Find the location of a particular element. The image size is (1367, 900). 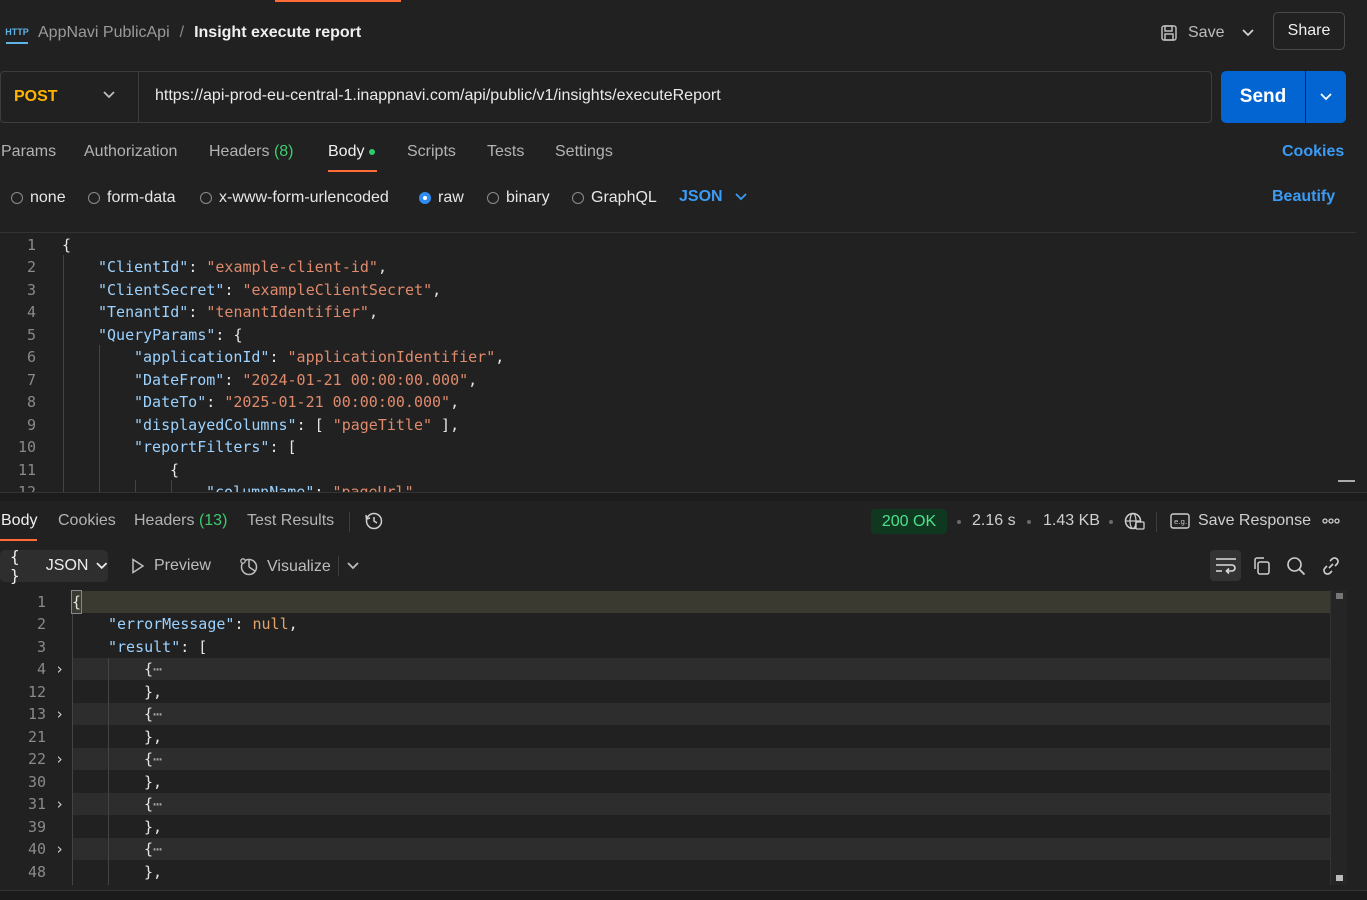

send-options-button is located at coordinates (1326, 97).